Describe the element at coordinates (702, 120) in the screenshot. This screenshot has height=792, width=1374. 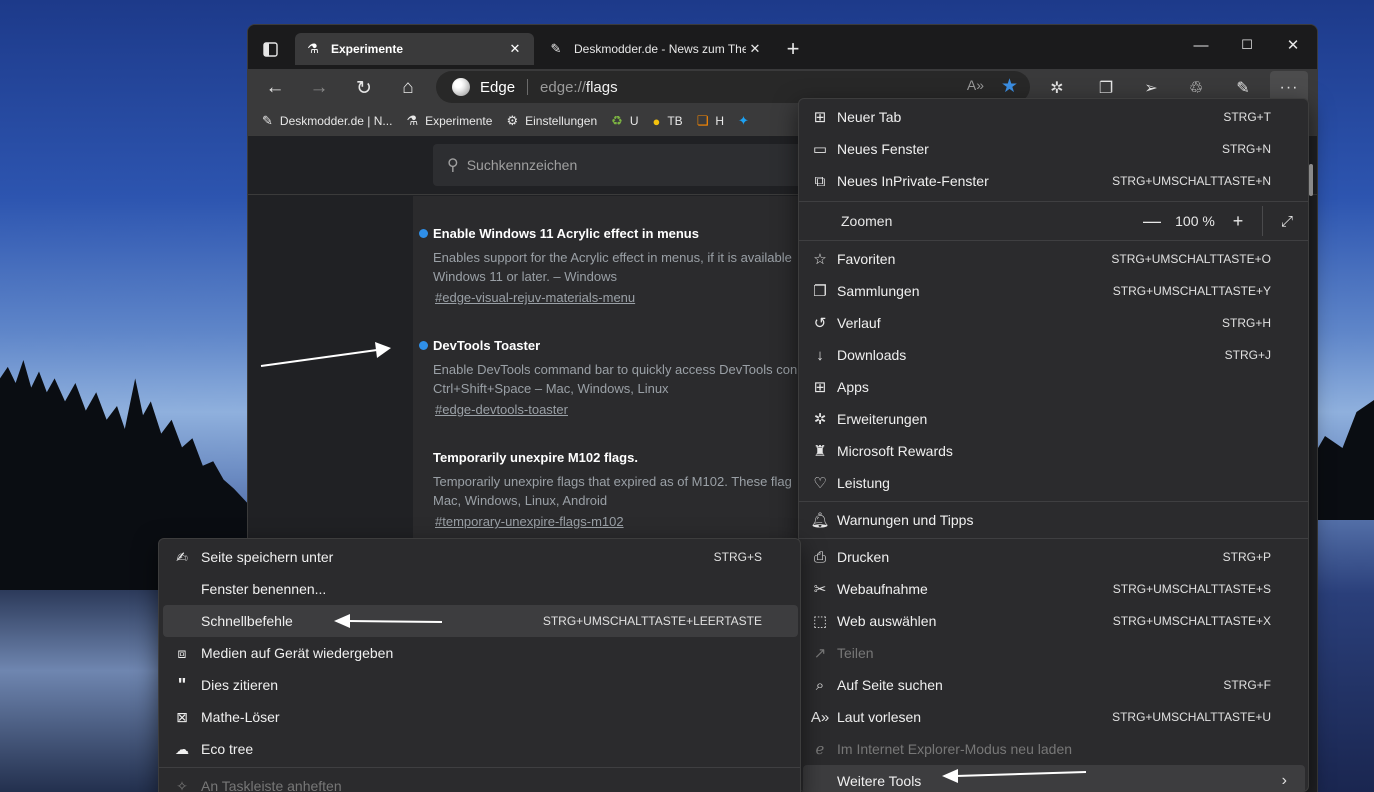
I see `stack-icon: ❏` at that location.